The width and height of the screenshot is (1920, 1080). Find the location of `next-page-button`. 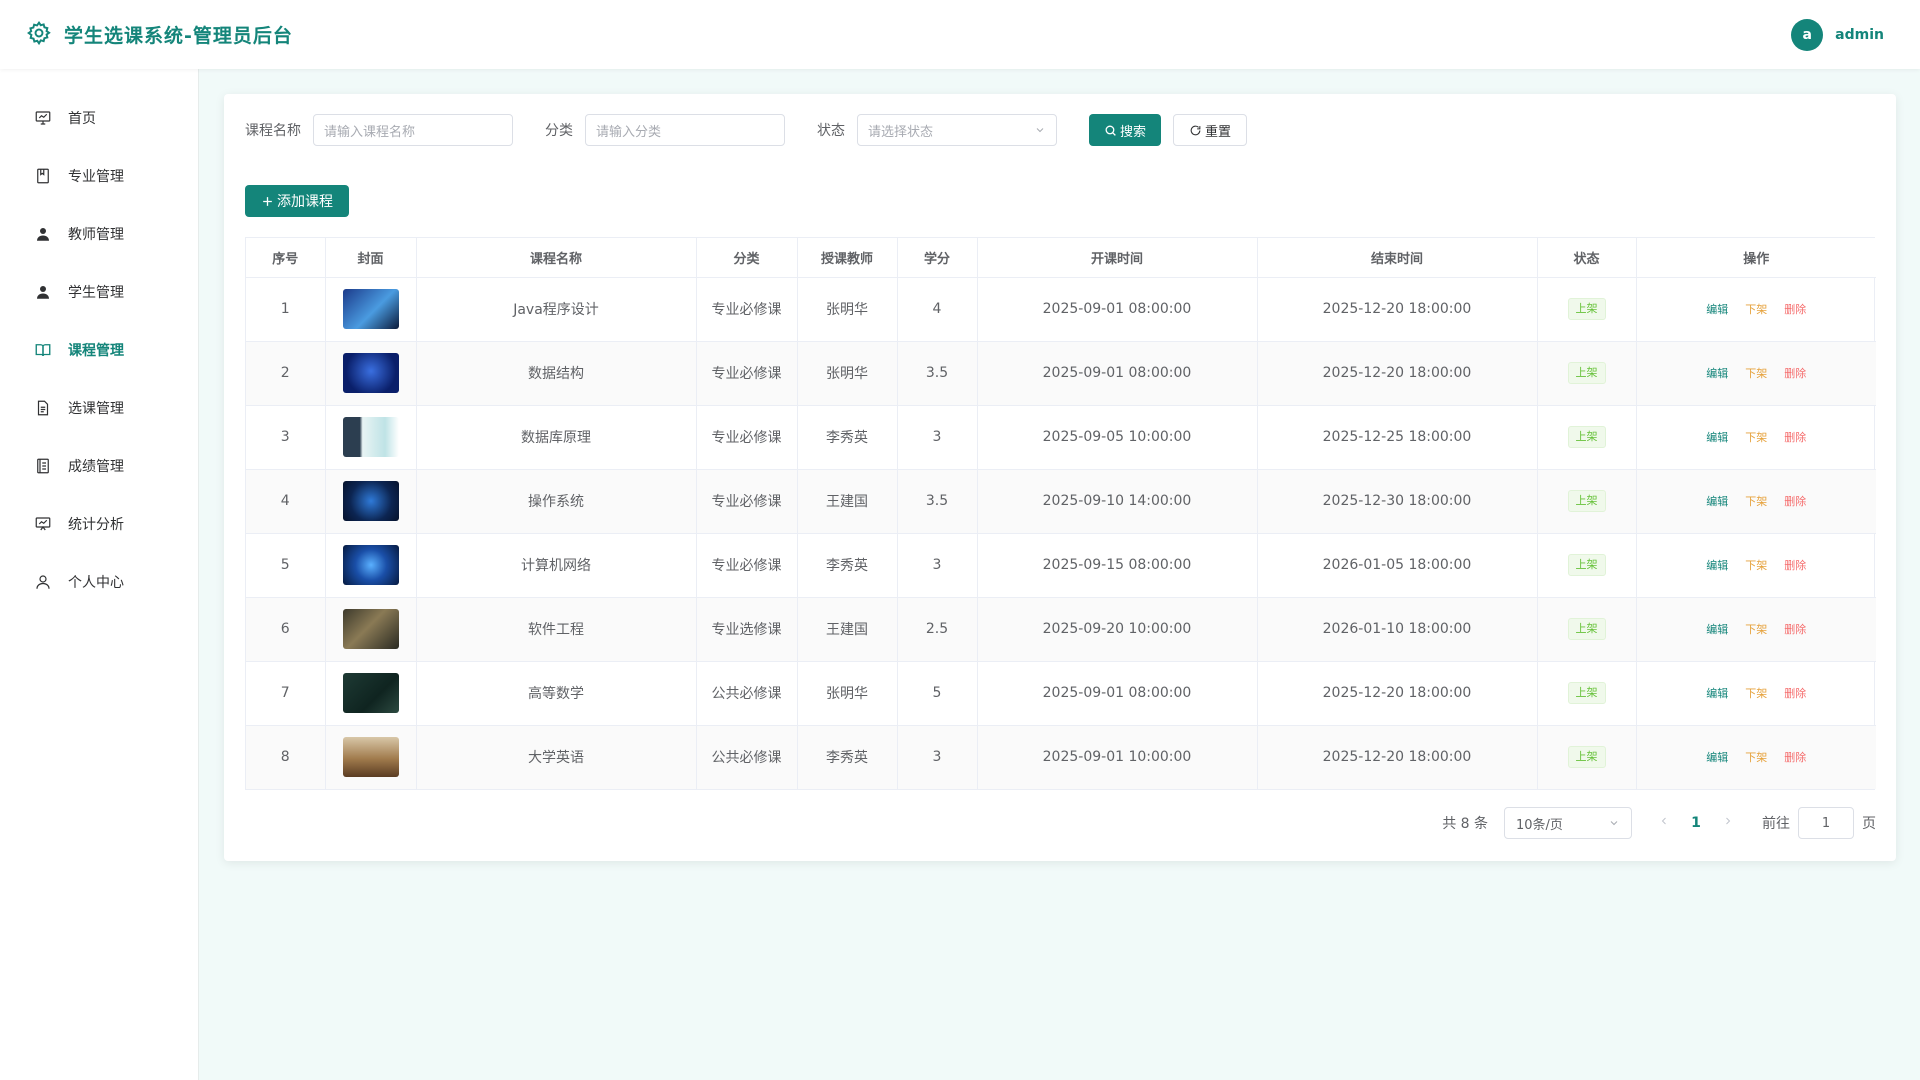

next-page-button is located at coordinates (1728, 823).